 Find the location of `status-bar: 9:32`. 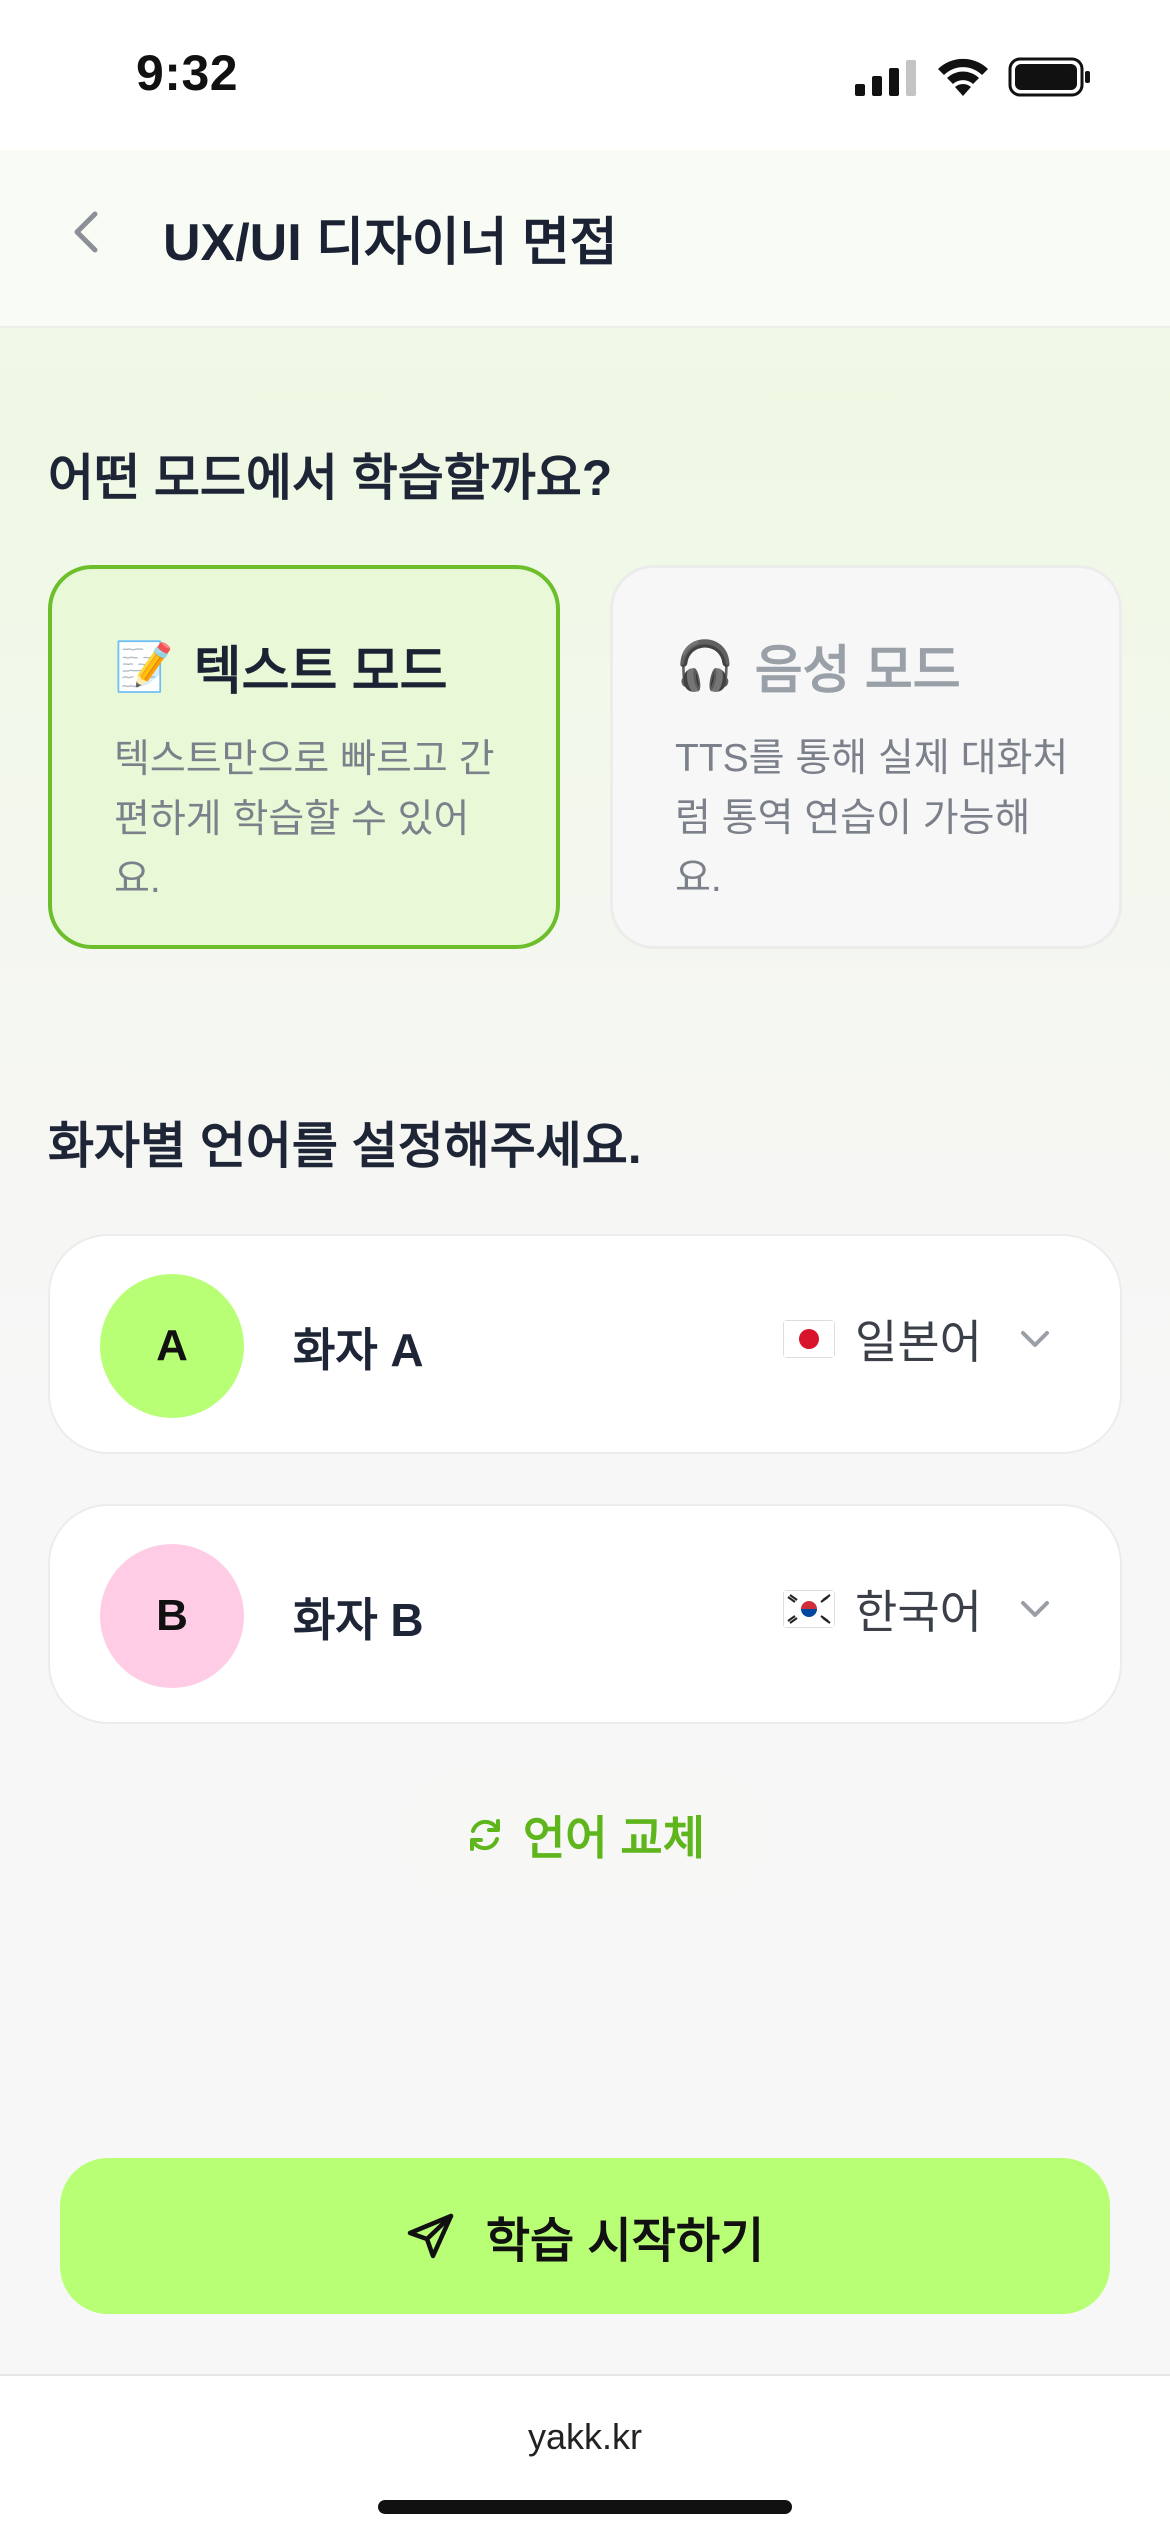

status-bar: 9:32 is located at coordinates (585, 75).